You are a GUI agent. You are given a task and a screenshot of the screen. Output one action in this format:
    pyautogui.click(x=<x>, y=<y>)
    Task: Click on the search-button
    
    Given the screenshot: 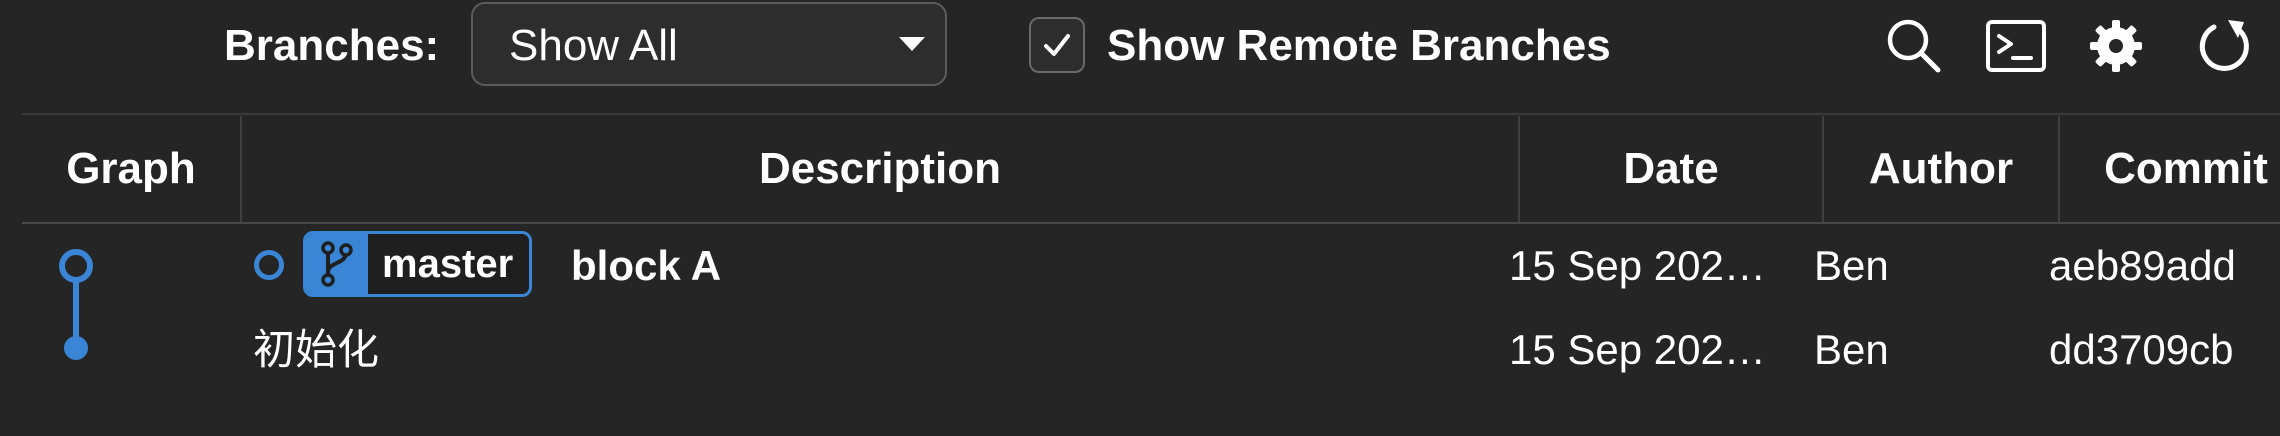 What is the action you would take?
    pyautogui.click(x=1914, y=46)
    